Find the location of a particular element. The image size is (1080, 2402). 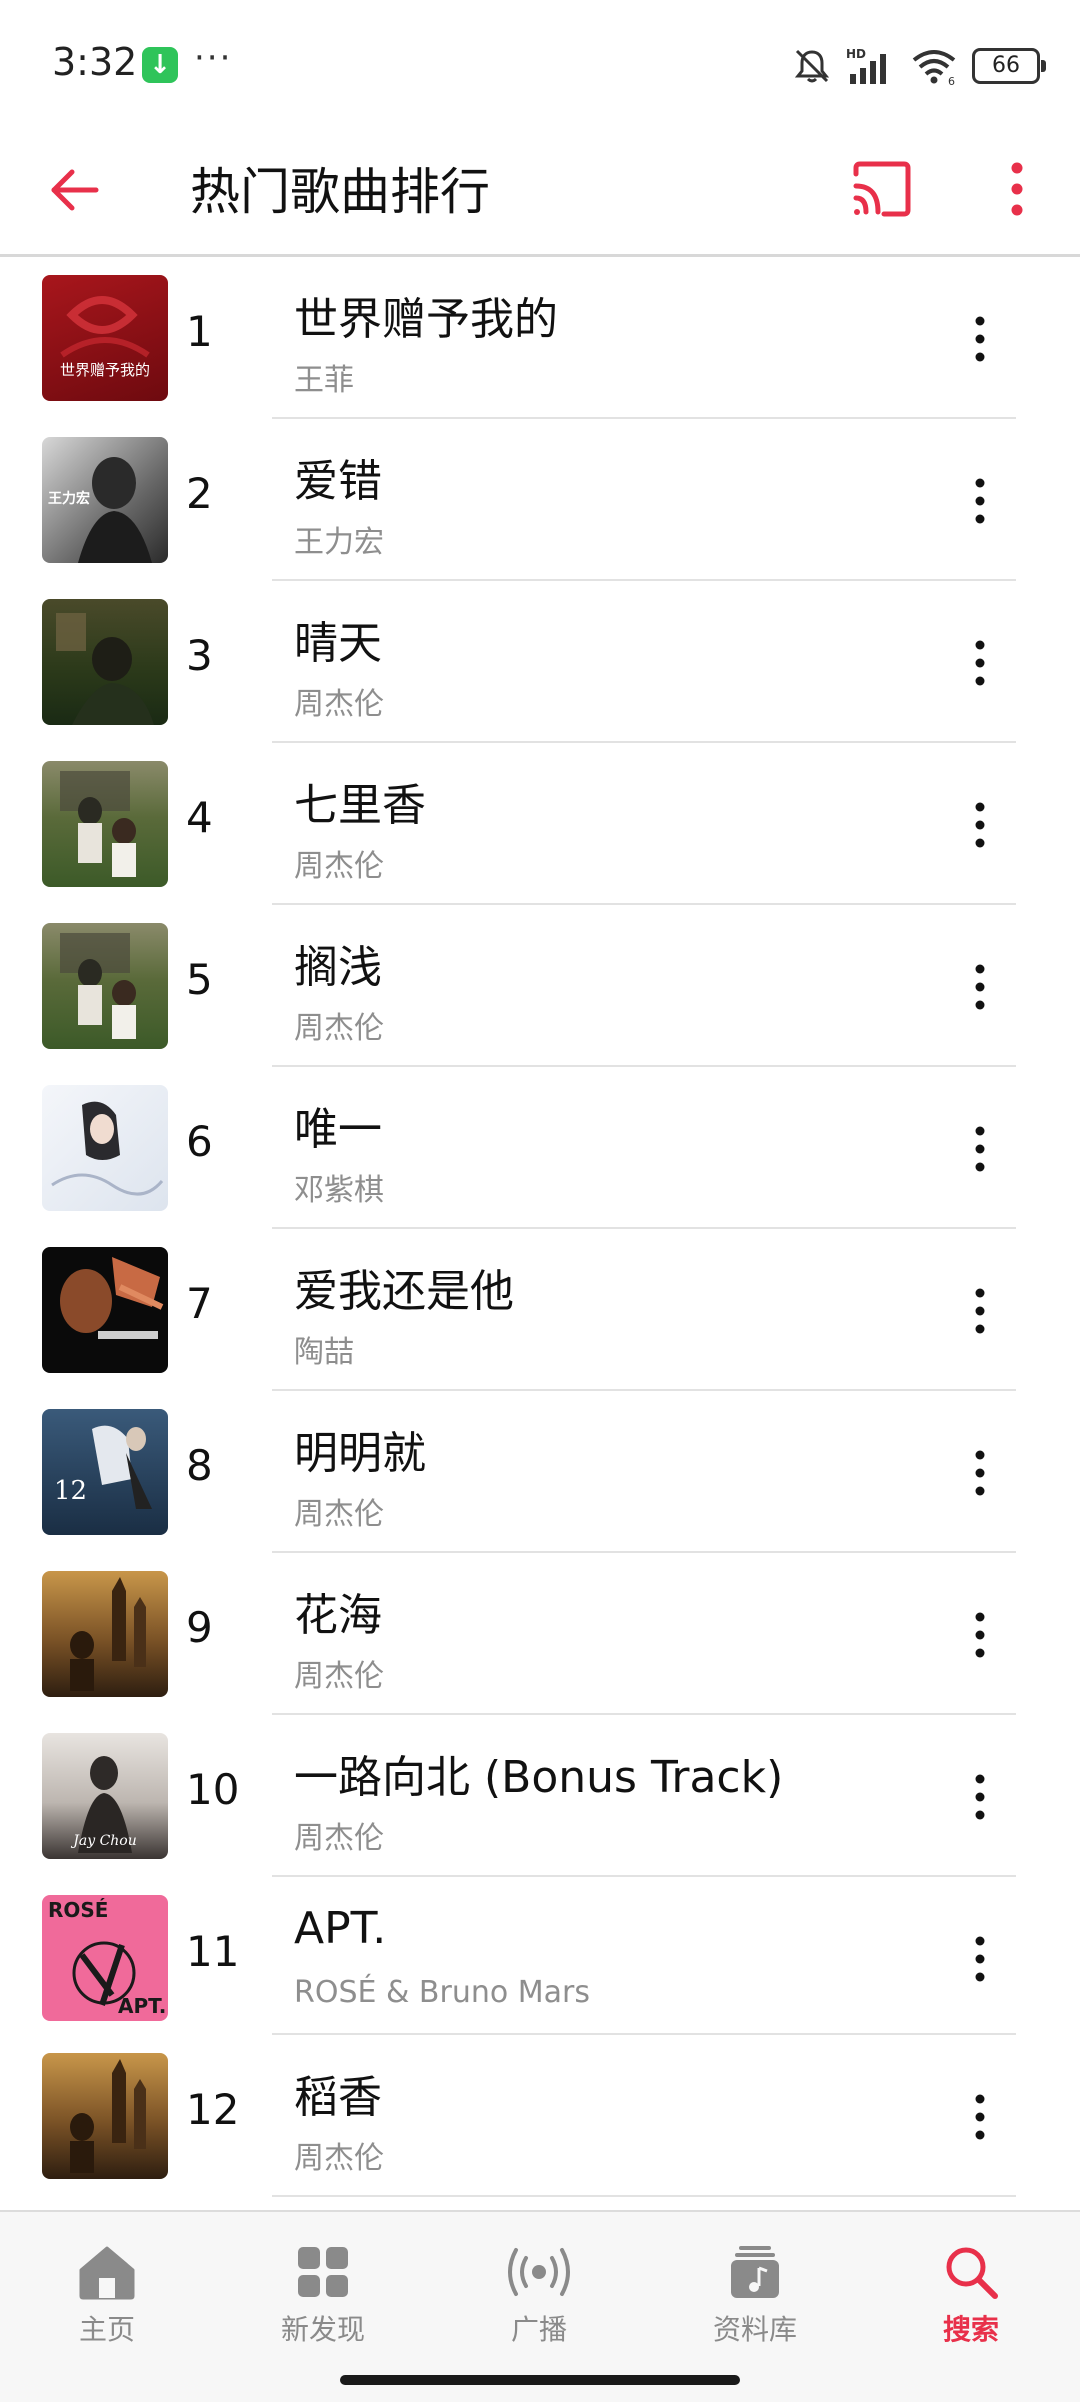

download-notification-icon: ↓ is located at coordinates (160, 65).